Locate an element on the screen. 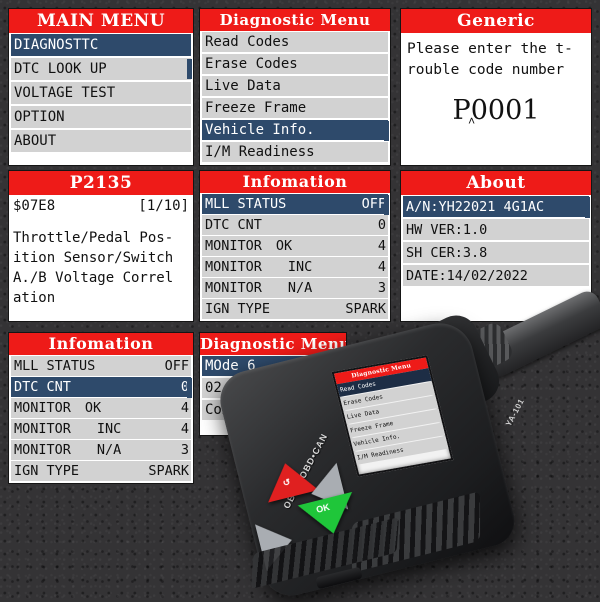 Image resolution: width=600 pixels, height=602 pixels. information-row-value: 0 is located at coordinates (381, 225).